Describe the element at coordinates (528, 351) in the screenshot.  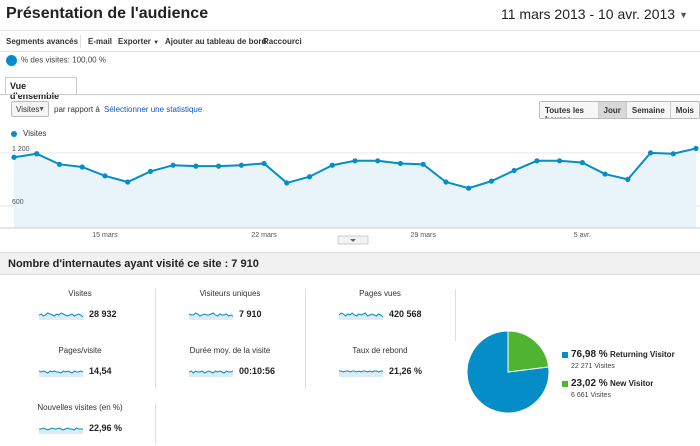
I see `pie-slice` at that location.